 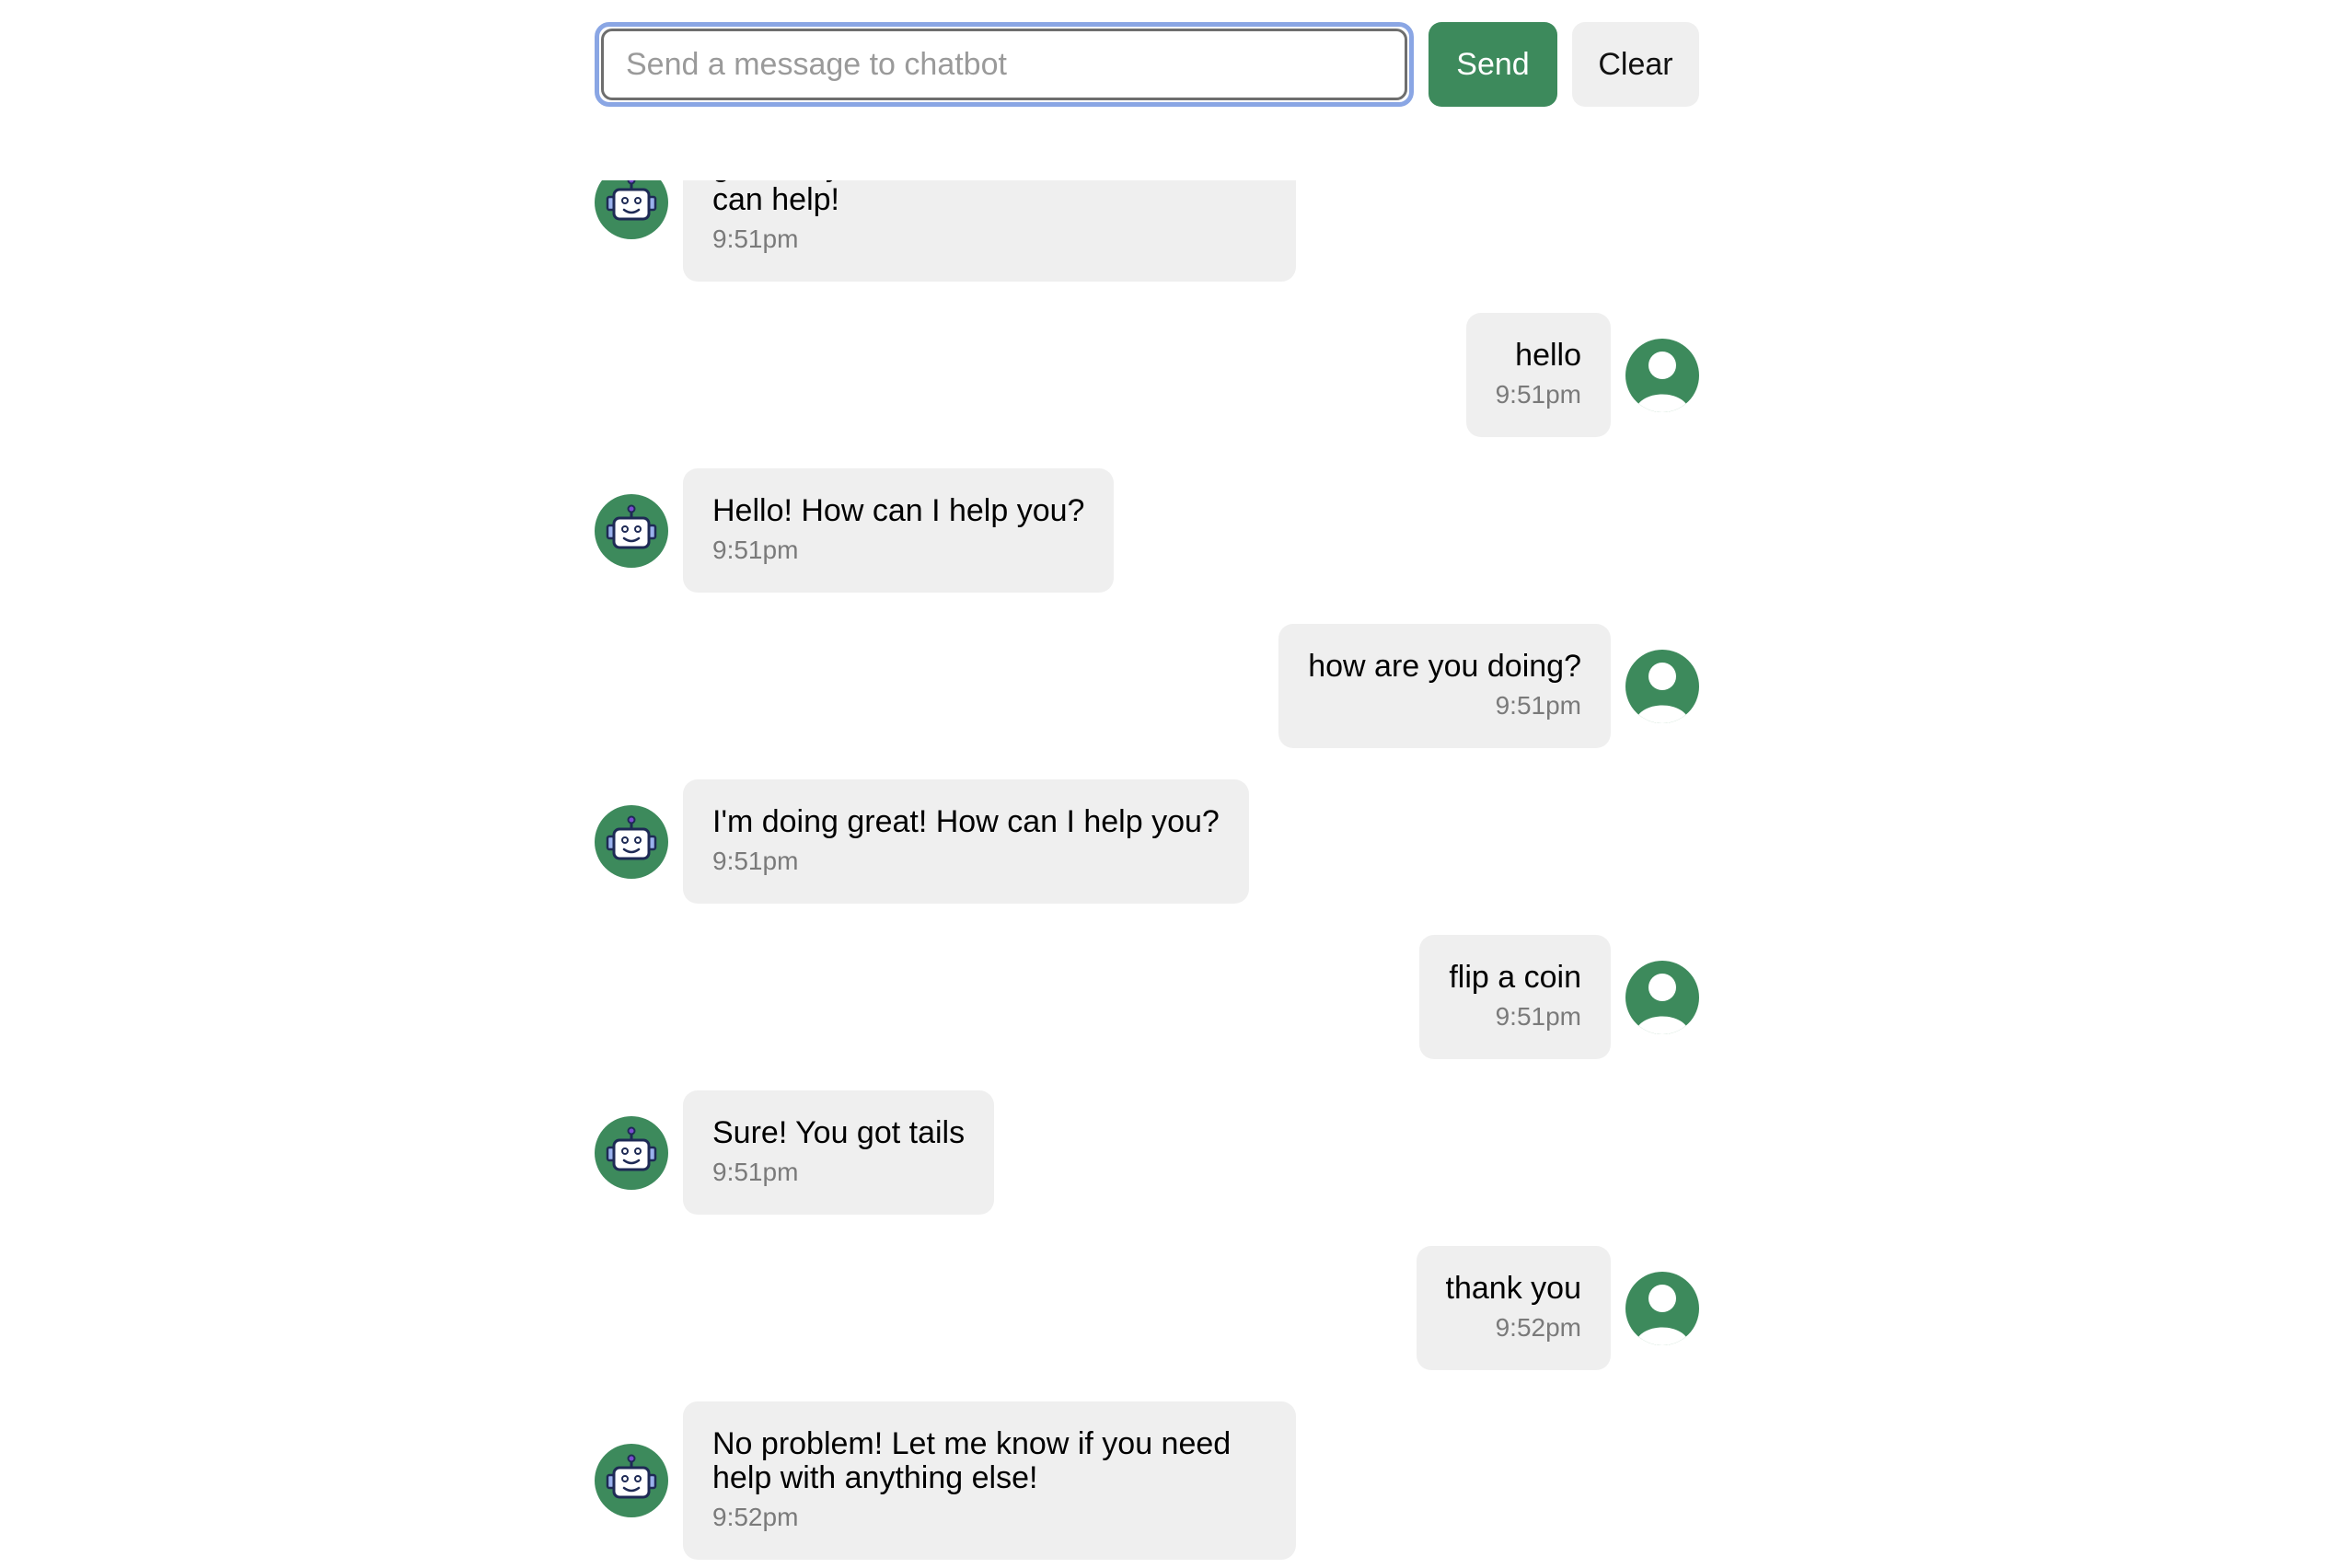 What do you see at coordinates (1147, 1152) in the screenshot?
I see `bot-message: Sure! You got tails 9:51pm` at bounding box center [1147, 1152].